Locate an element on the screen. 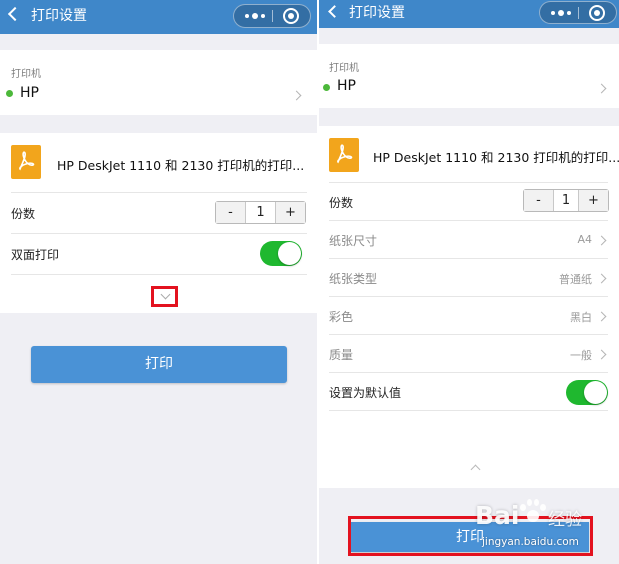  chevron-down-icon is located at coordinates (165, 294).